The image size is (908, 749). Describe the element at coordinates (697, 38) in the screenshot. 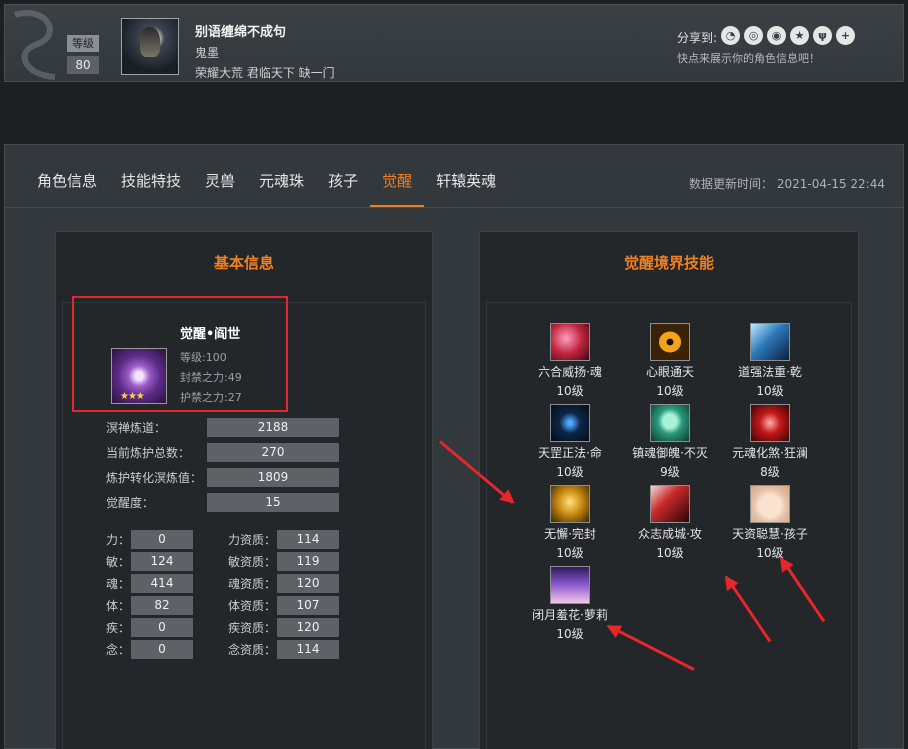

I see `share-label: 分享到:` at that location.